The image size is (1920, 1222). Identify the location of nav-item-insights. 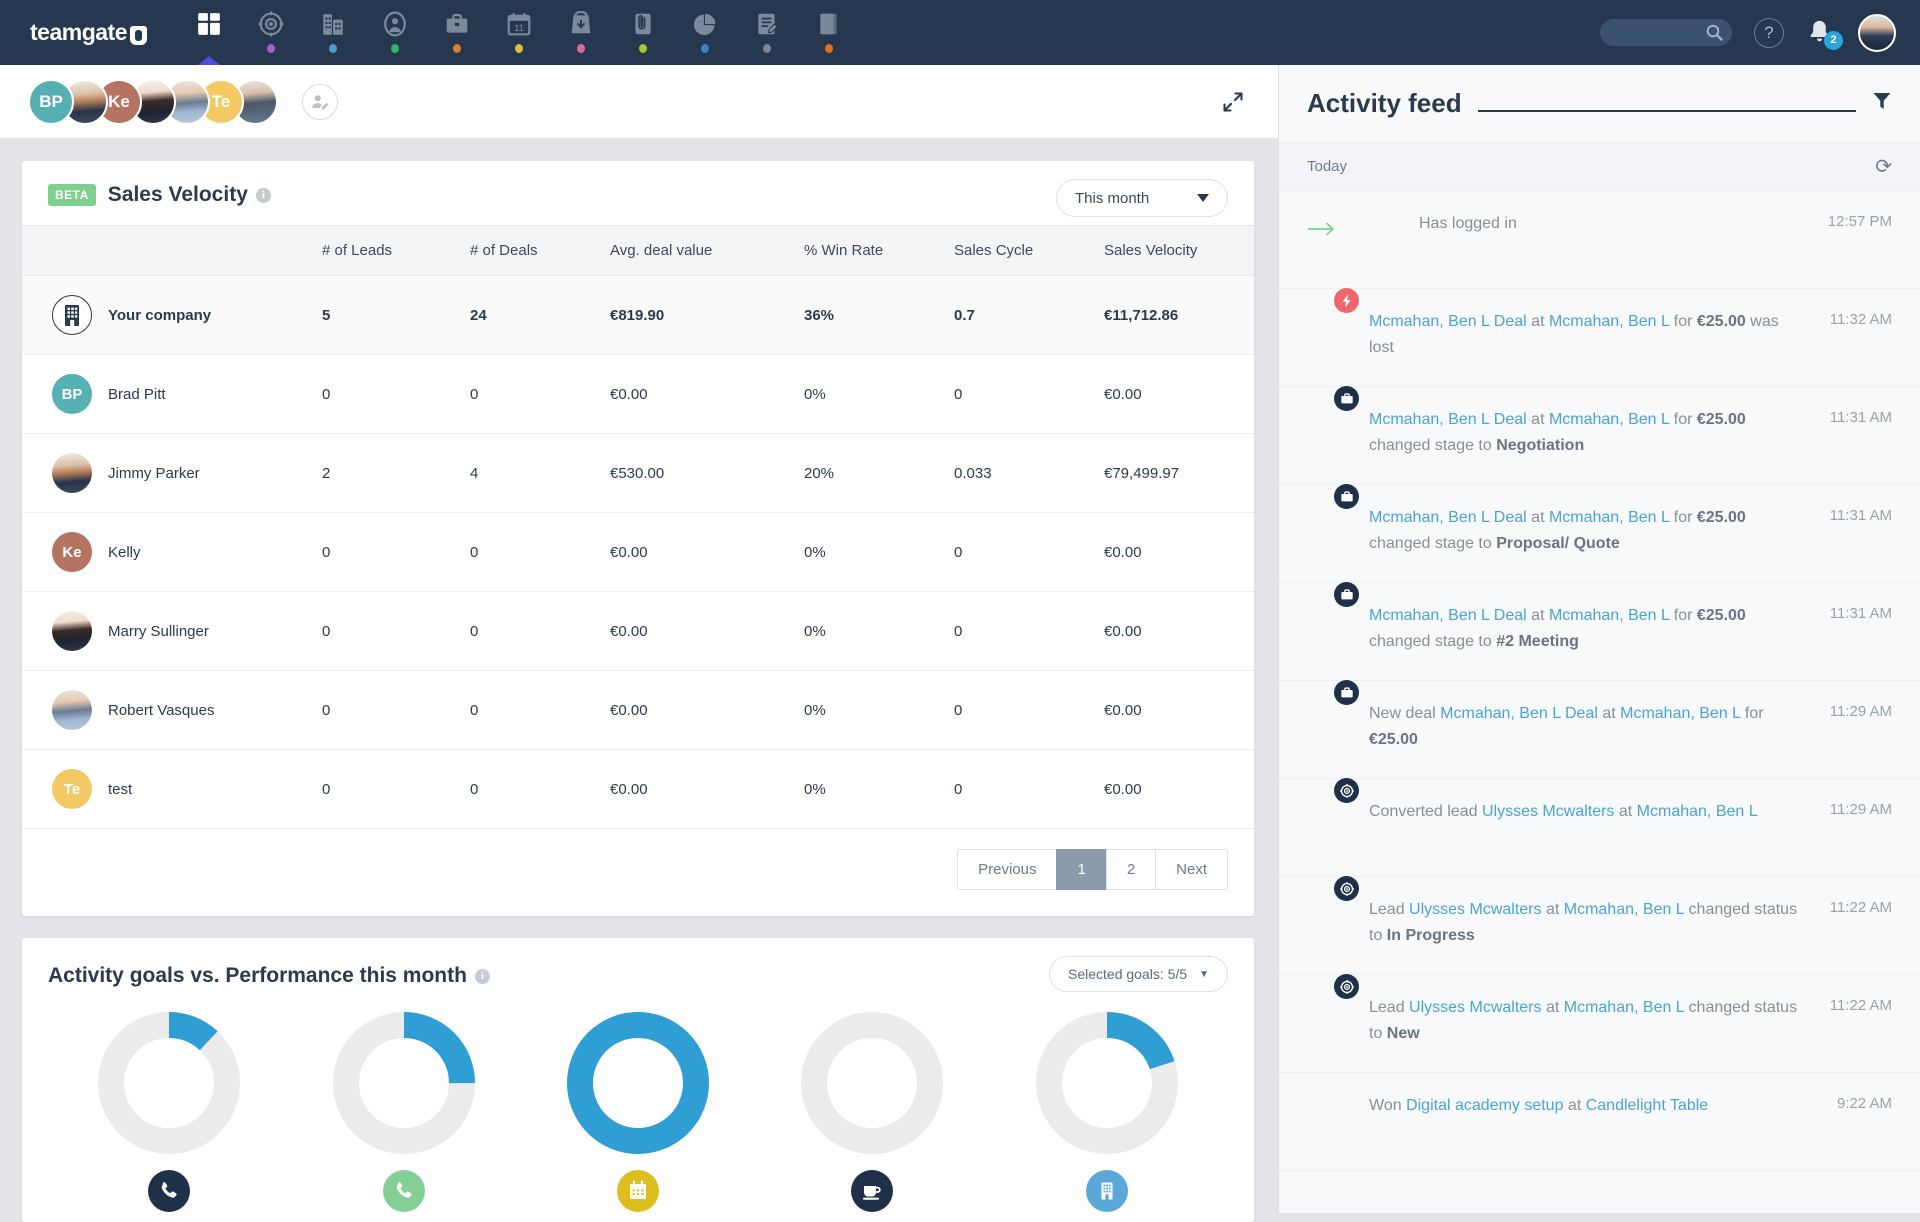
(705, 32).